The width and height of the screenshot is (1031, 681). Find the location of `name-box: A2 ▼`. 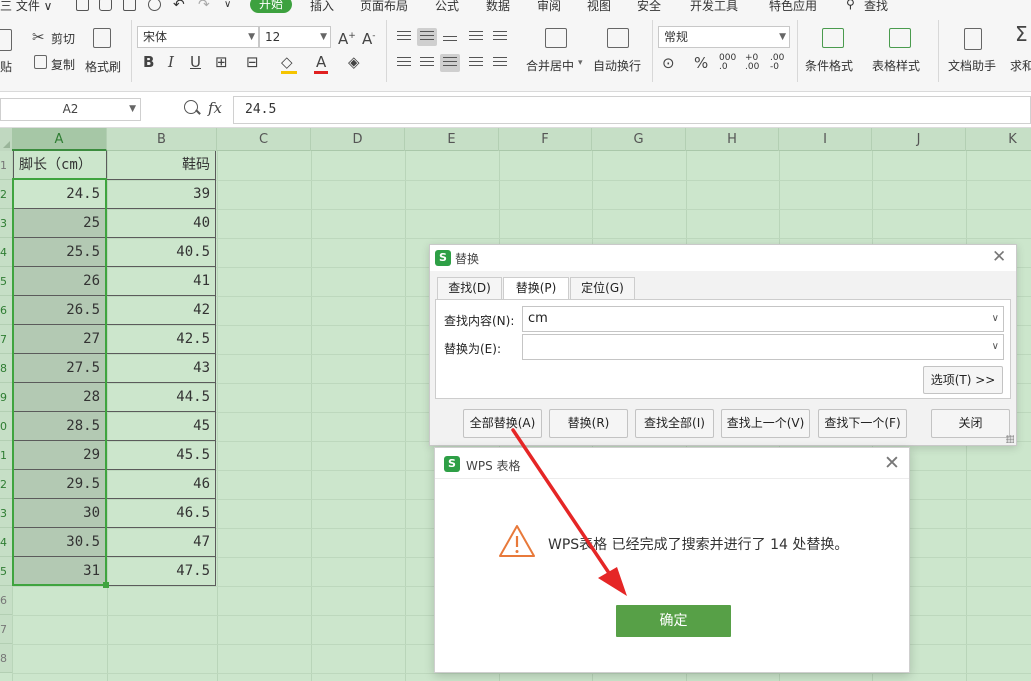

name-box: A2 ▼ is located at coordinates (70, 109).